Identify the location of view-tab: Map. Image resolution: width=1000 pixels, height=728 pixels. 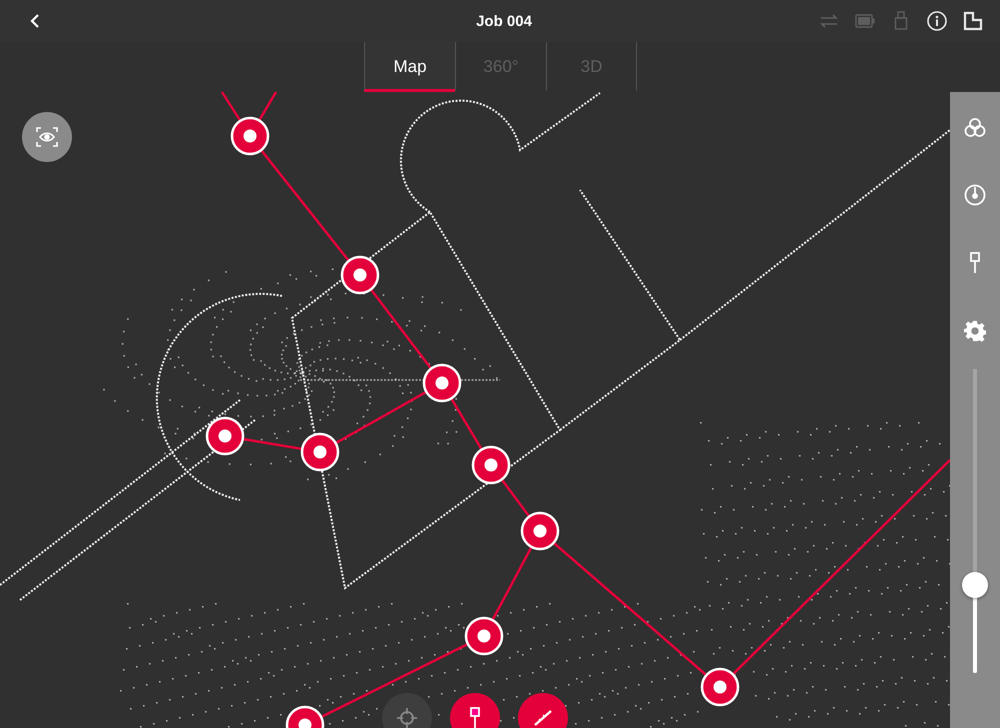
(409, 67).